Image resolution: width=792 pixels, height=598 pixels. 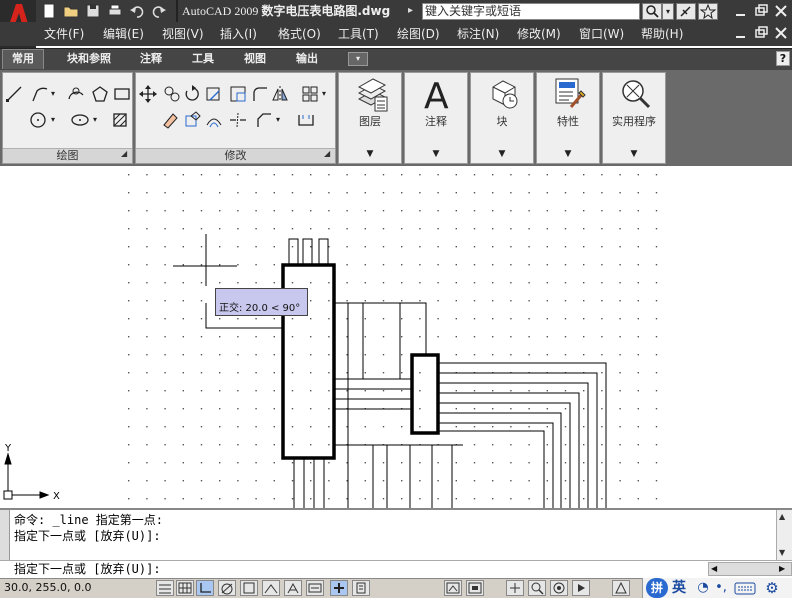 I want to click on tab-annotate: 注释, so click(x=151, y=59).